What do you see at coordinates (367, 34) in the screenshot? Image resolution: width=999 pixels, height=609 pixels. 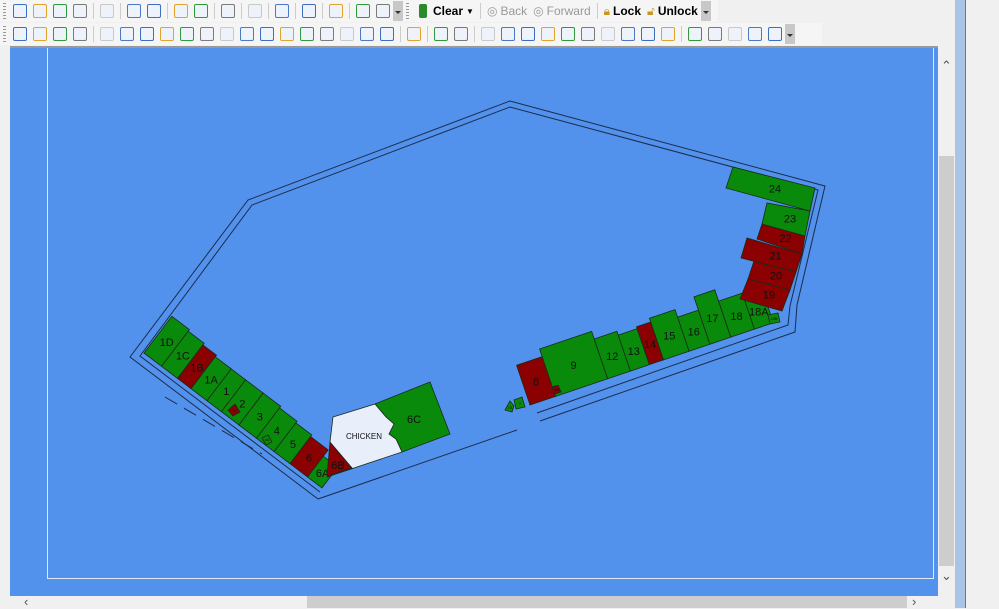 I see `panel-icon` at bounding box center [367, 34].